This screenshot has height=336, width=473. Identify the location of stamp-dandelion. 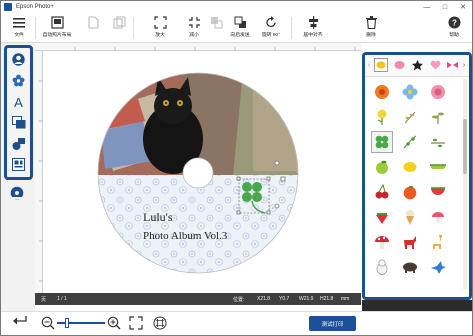
(382, 117).